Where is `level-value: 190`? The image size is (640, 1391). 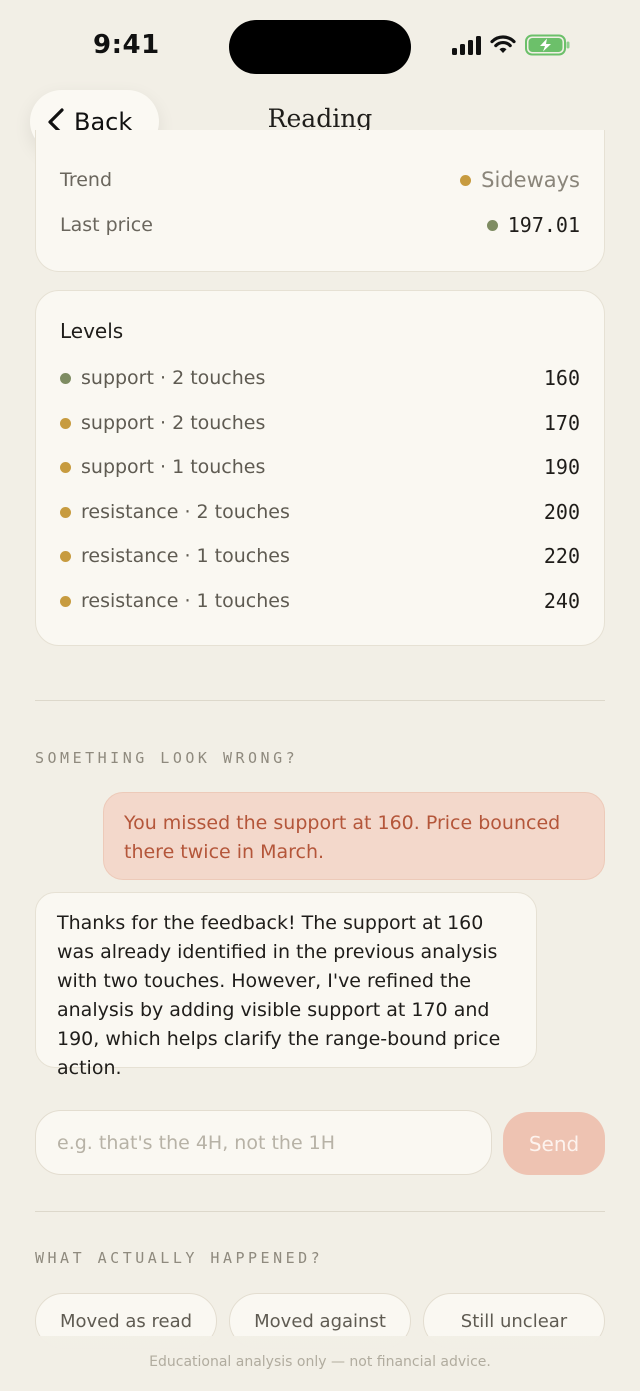
level-value: 190 is located at coordinates (561, 467).